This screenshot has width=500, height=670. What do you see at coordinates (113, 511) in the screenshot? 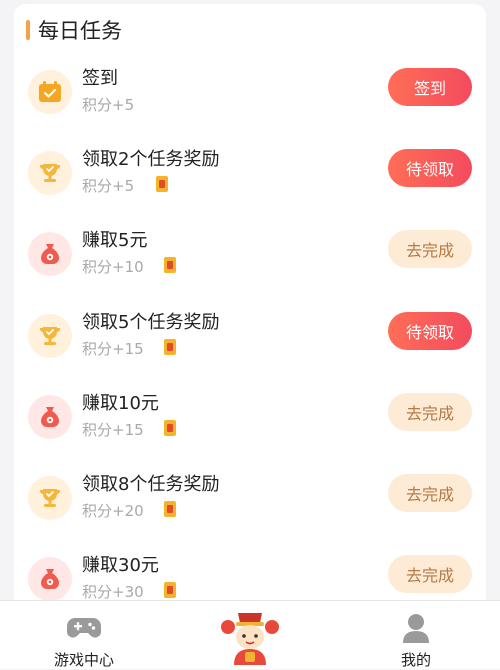
I see `task-points: 积分+20` at bounding box center [113, 511].